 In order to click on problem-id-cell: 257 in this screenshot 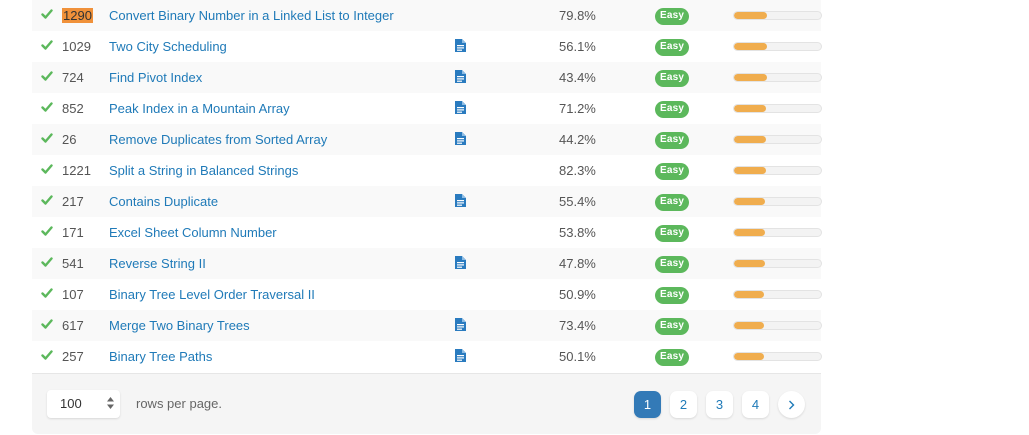, I will do `click(85, 356)`.